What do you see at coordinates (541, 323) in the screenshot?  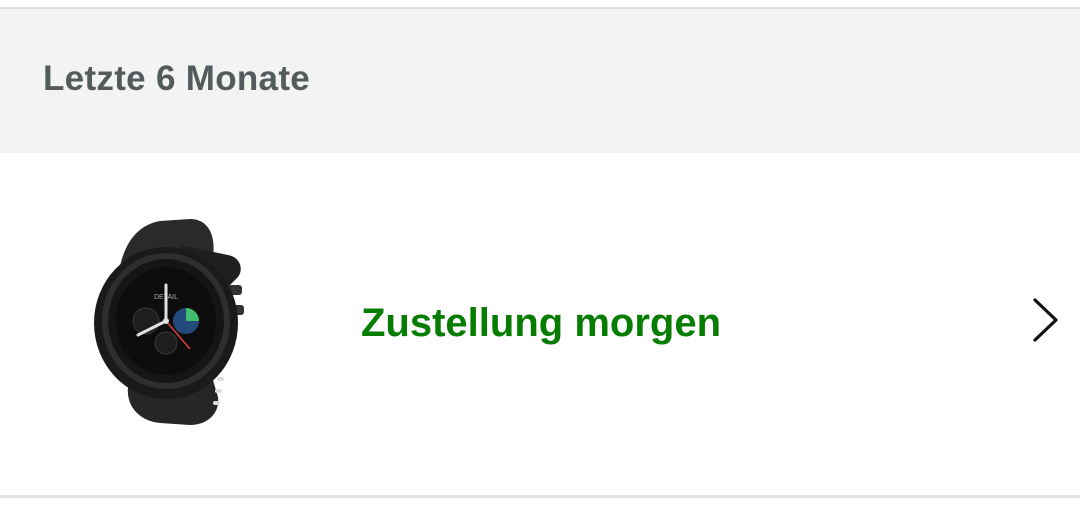 I see `delivery-status: Zustellung morgen` at bounding box center [541, 323].